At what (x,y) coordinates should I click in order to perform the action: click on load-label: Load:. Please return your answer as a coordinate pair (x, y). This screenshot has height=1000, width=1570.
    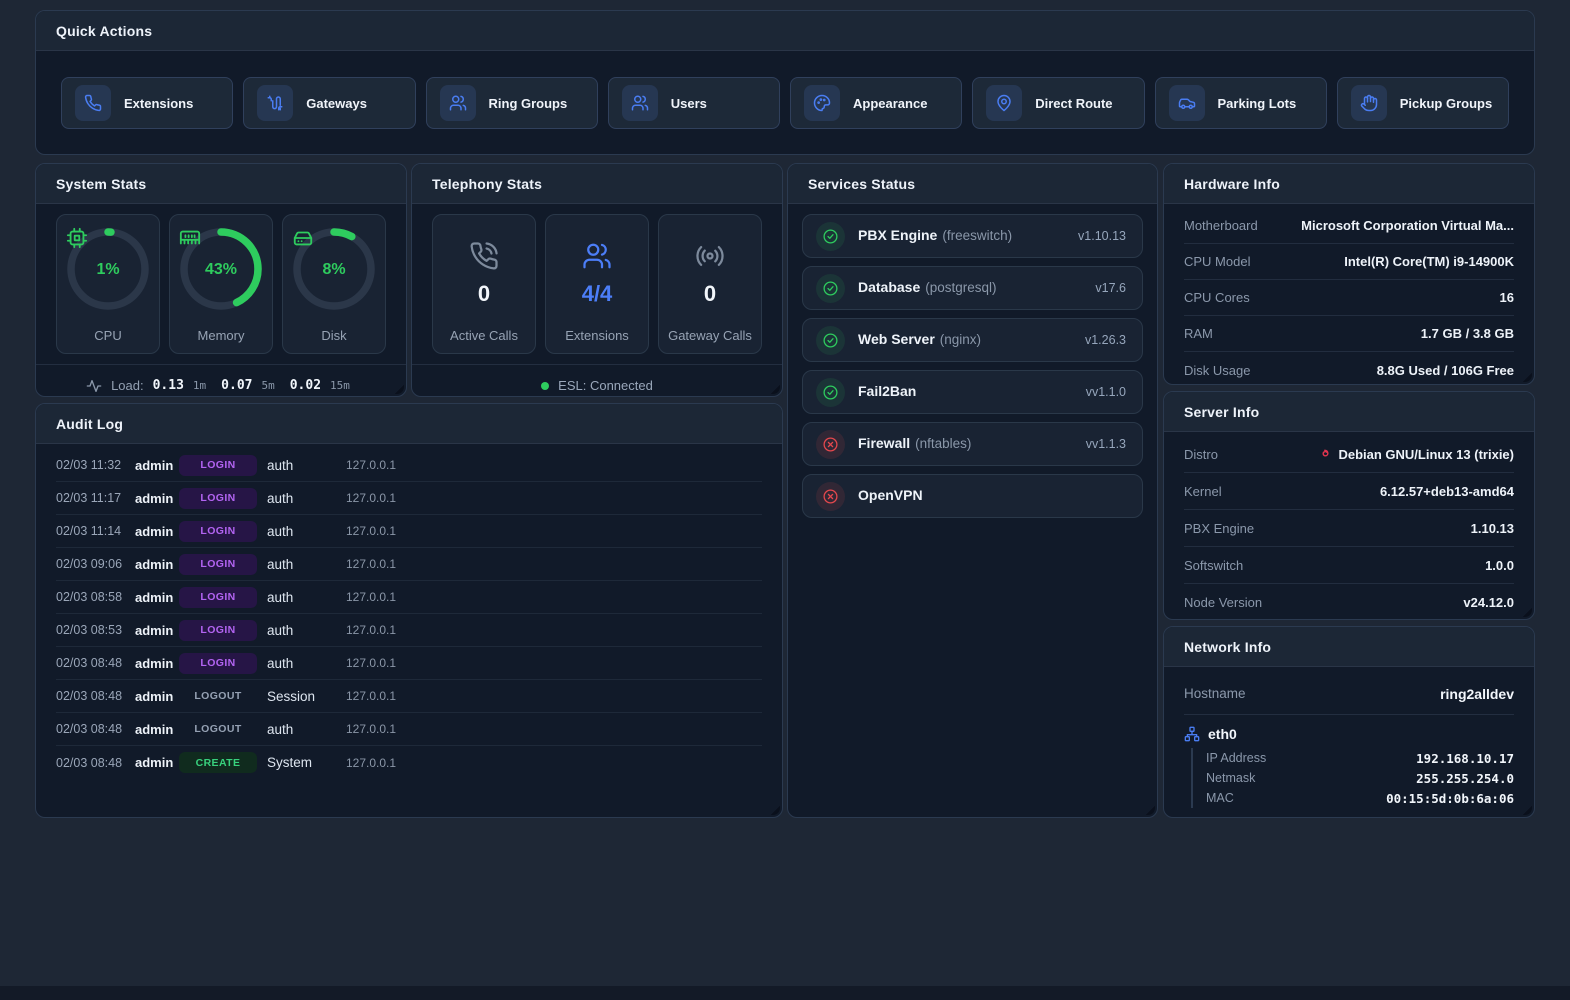
    Looking at the image, I should click on (127, 385).